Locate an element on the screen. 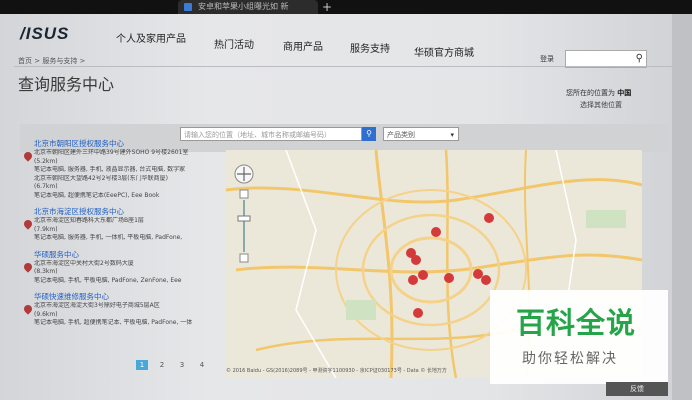 This screenshot has height=400, width=692. nav-business-products: 商用产品 is located at coordinates (303, 45).